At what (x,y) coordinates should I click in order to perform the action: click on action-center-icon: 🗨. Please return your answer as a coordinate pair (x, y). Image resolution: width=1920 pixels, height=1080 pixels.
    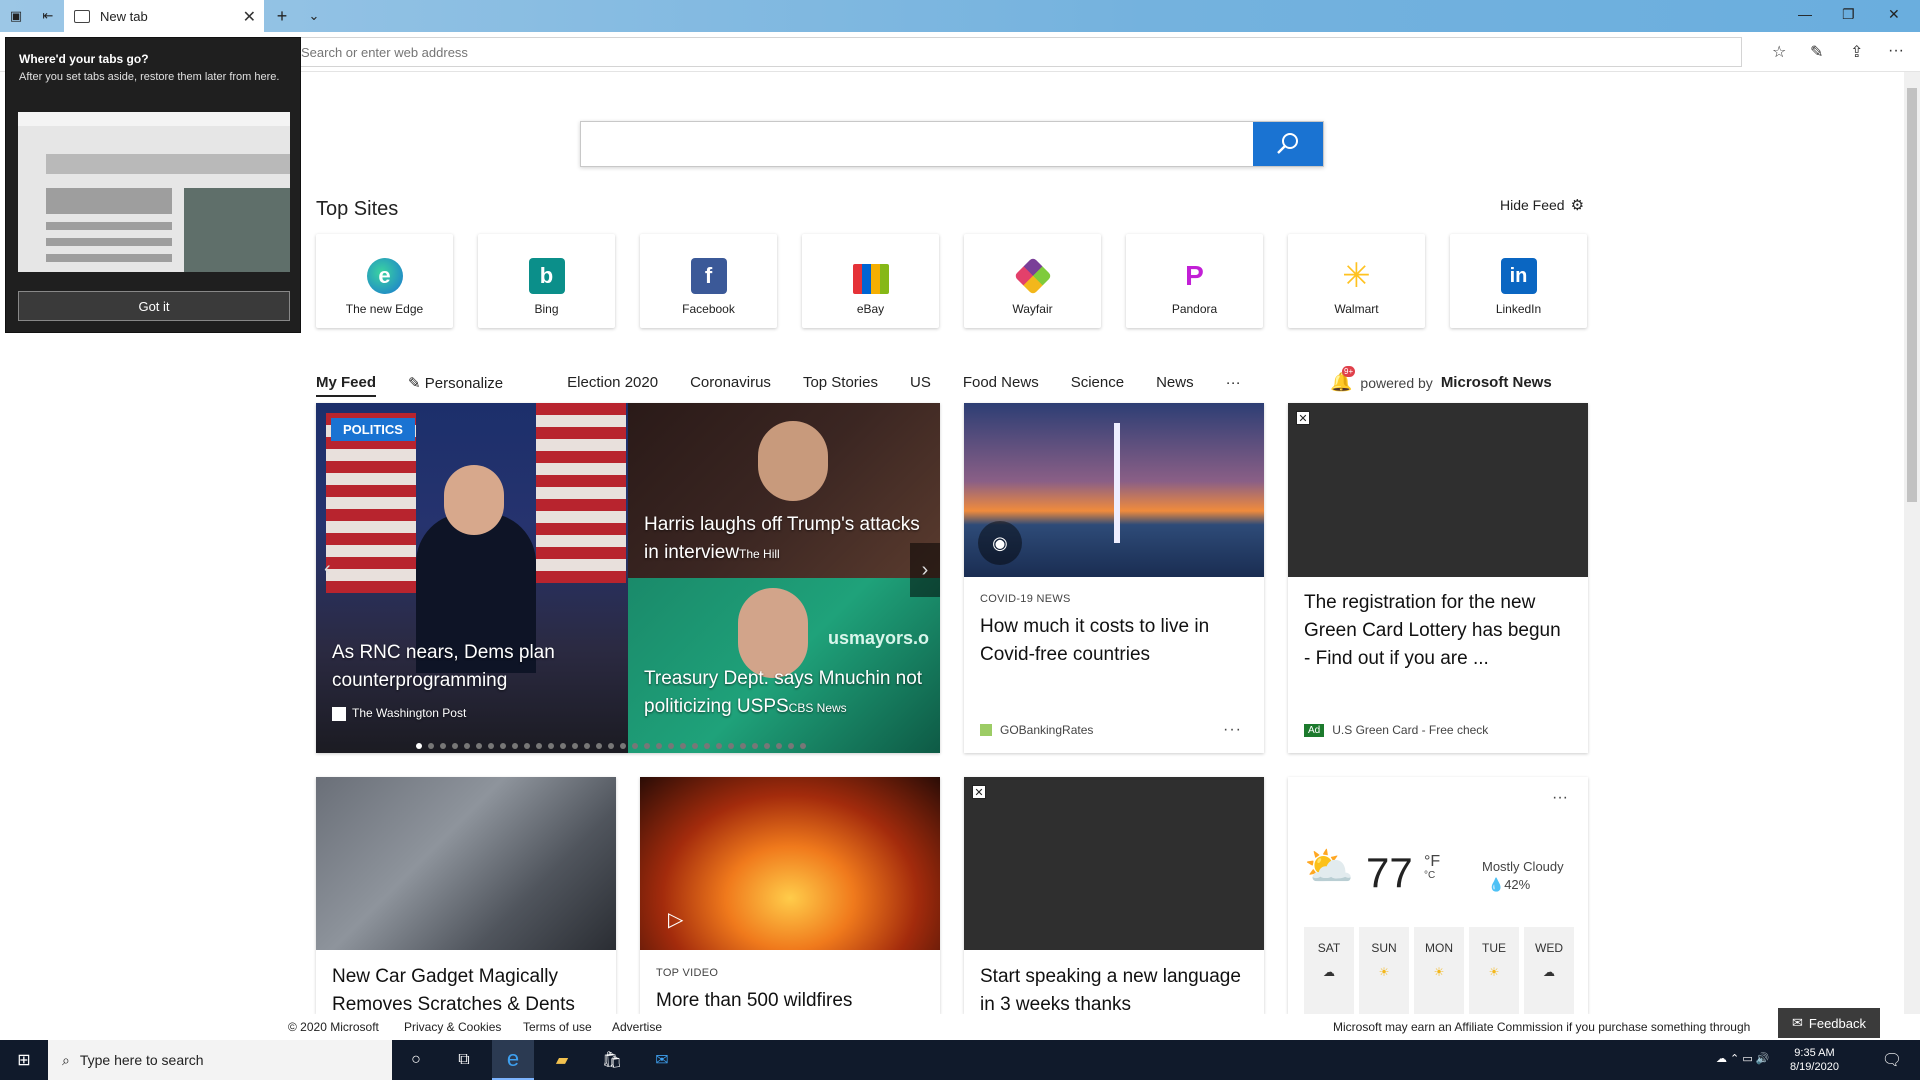
    Looking at the image, I should click on (1892, 1060).